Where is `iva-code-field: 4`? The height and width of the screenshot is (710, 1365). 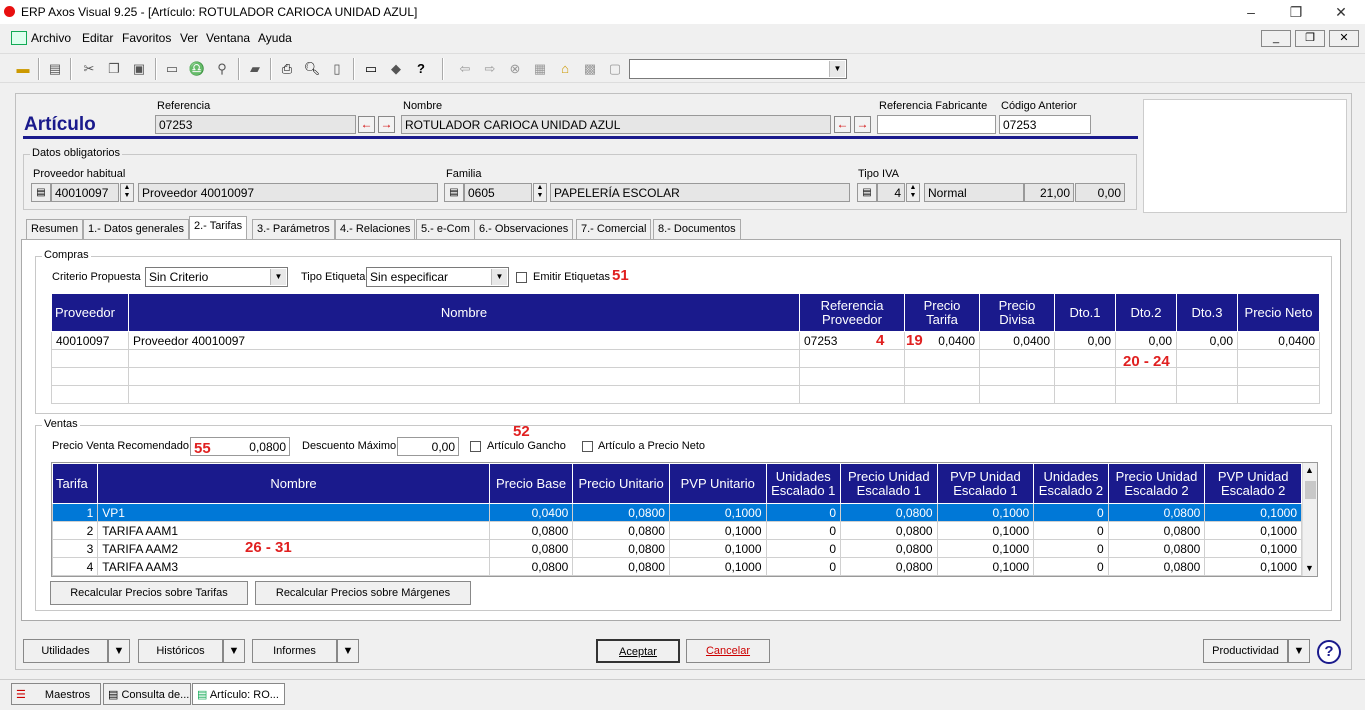 iva-code-field: 4 is located at coordinates (891, 192).